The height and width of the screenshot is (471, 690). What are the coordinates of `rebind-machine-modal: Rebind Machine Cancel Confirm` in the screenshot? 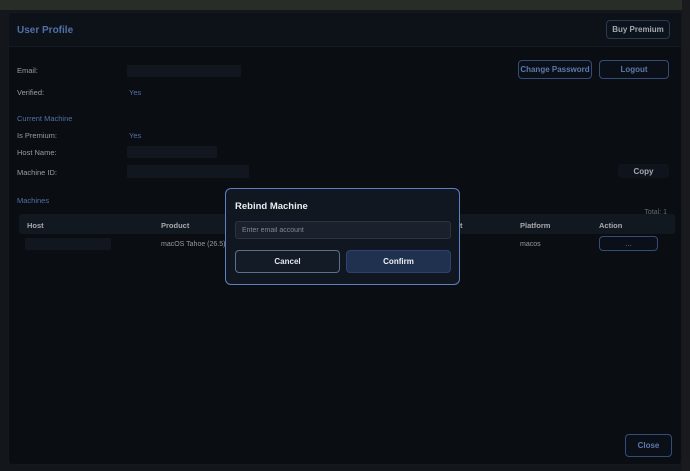 It's located at (342, 236).